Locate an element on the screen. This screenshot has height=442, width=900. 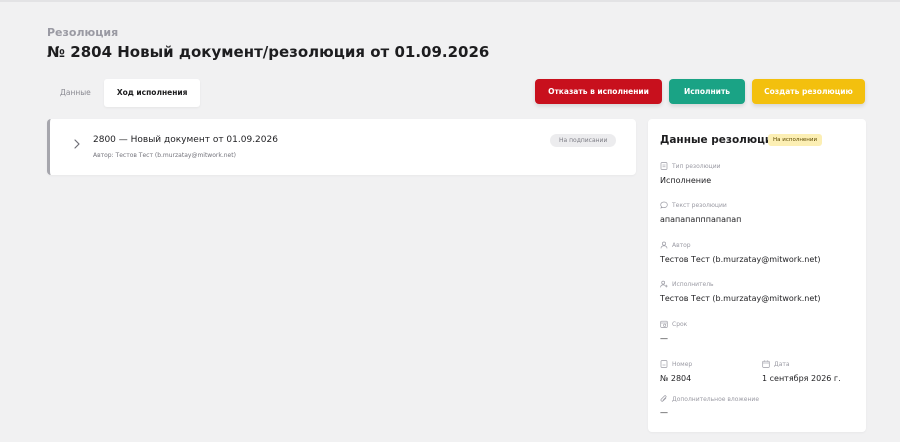
field-number-label: Номер is located at coordinates (676, 364).